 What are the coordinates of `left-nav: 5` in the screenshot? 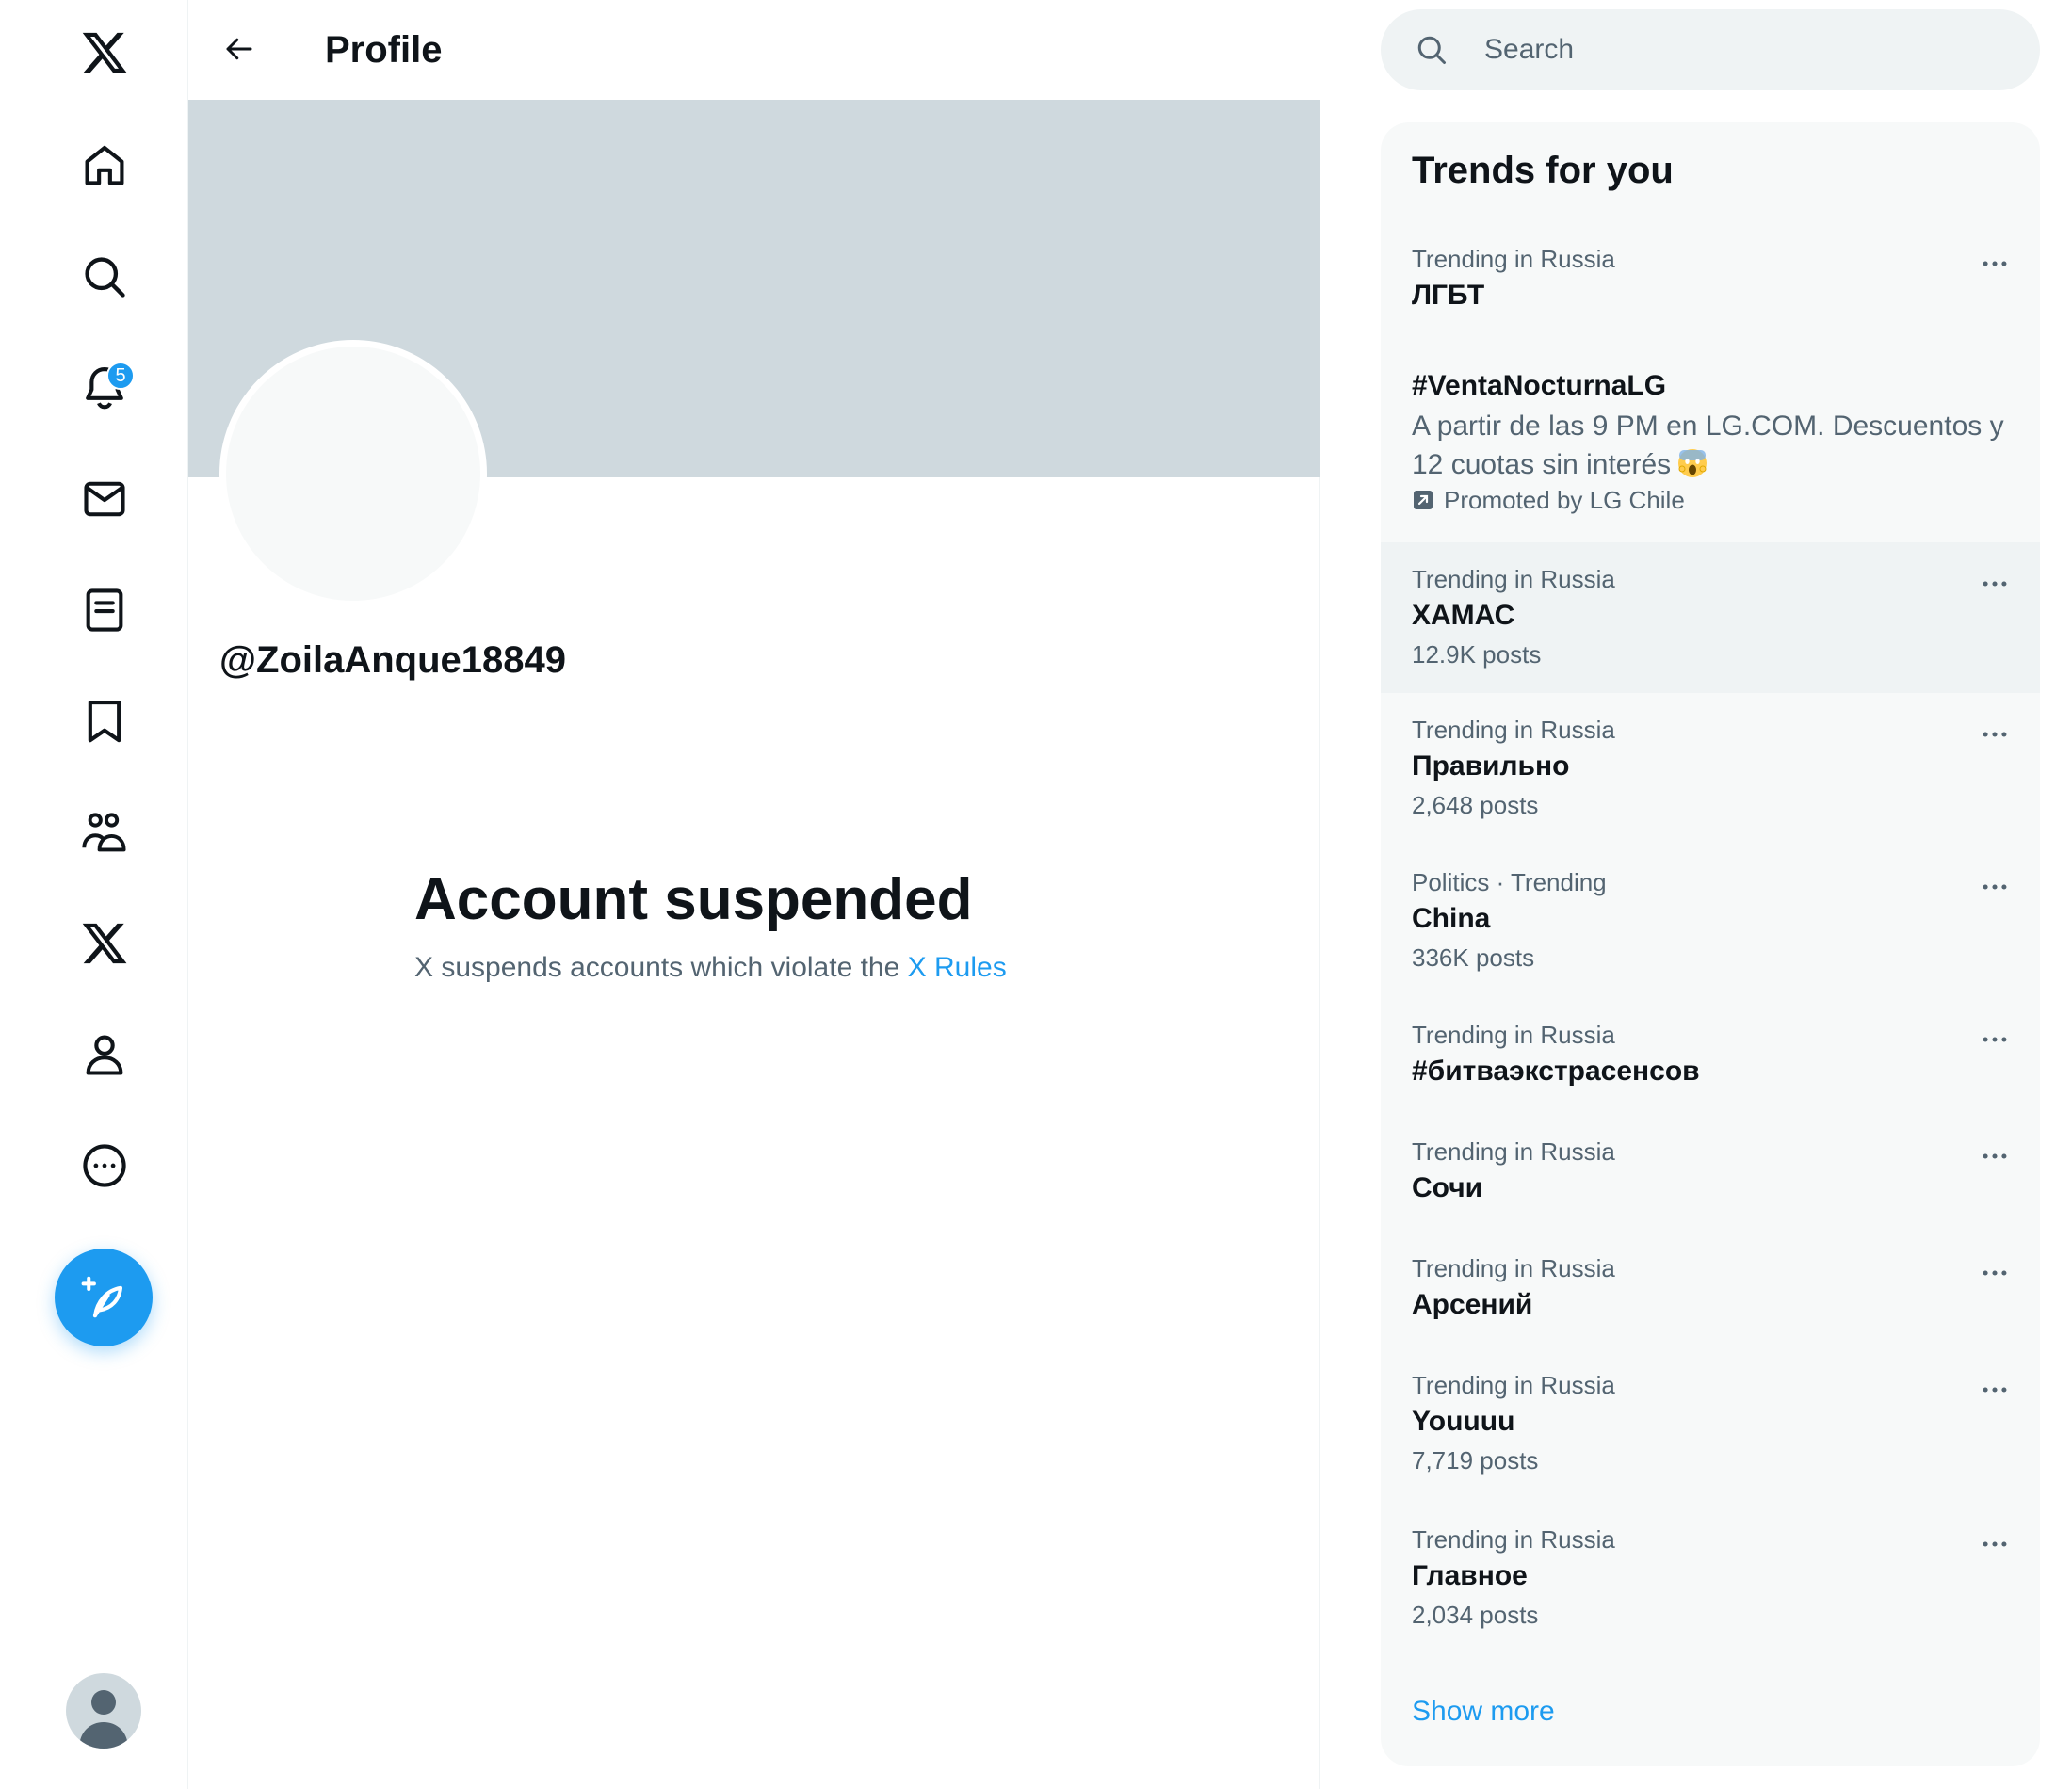 It's located at (94, 894).